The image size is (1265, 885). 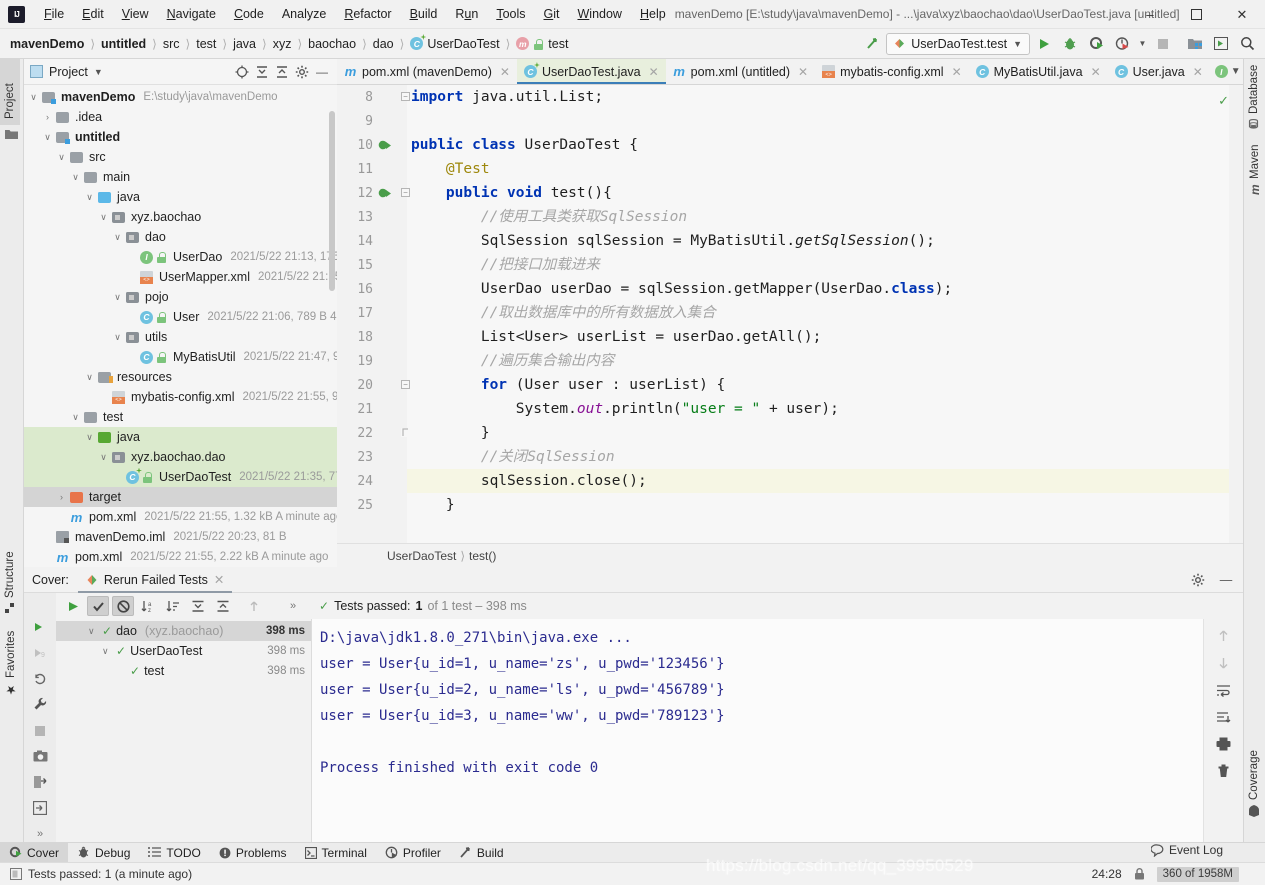 What do you see at coordinates (825, 193) in the screenshot?
I see `code-line: public void test(){` at bounding box center [825, 193].